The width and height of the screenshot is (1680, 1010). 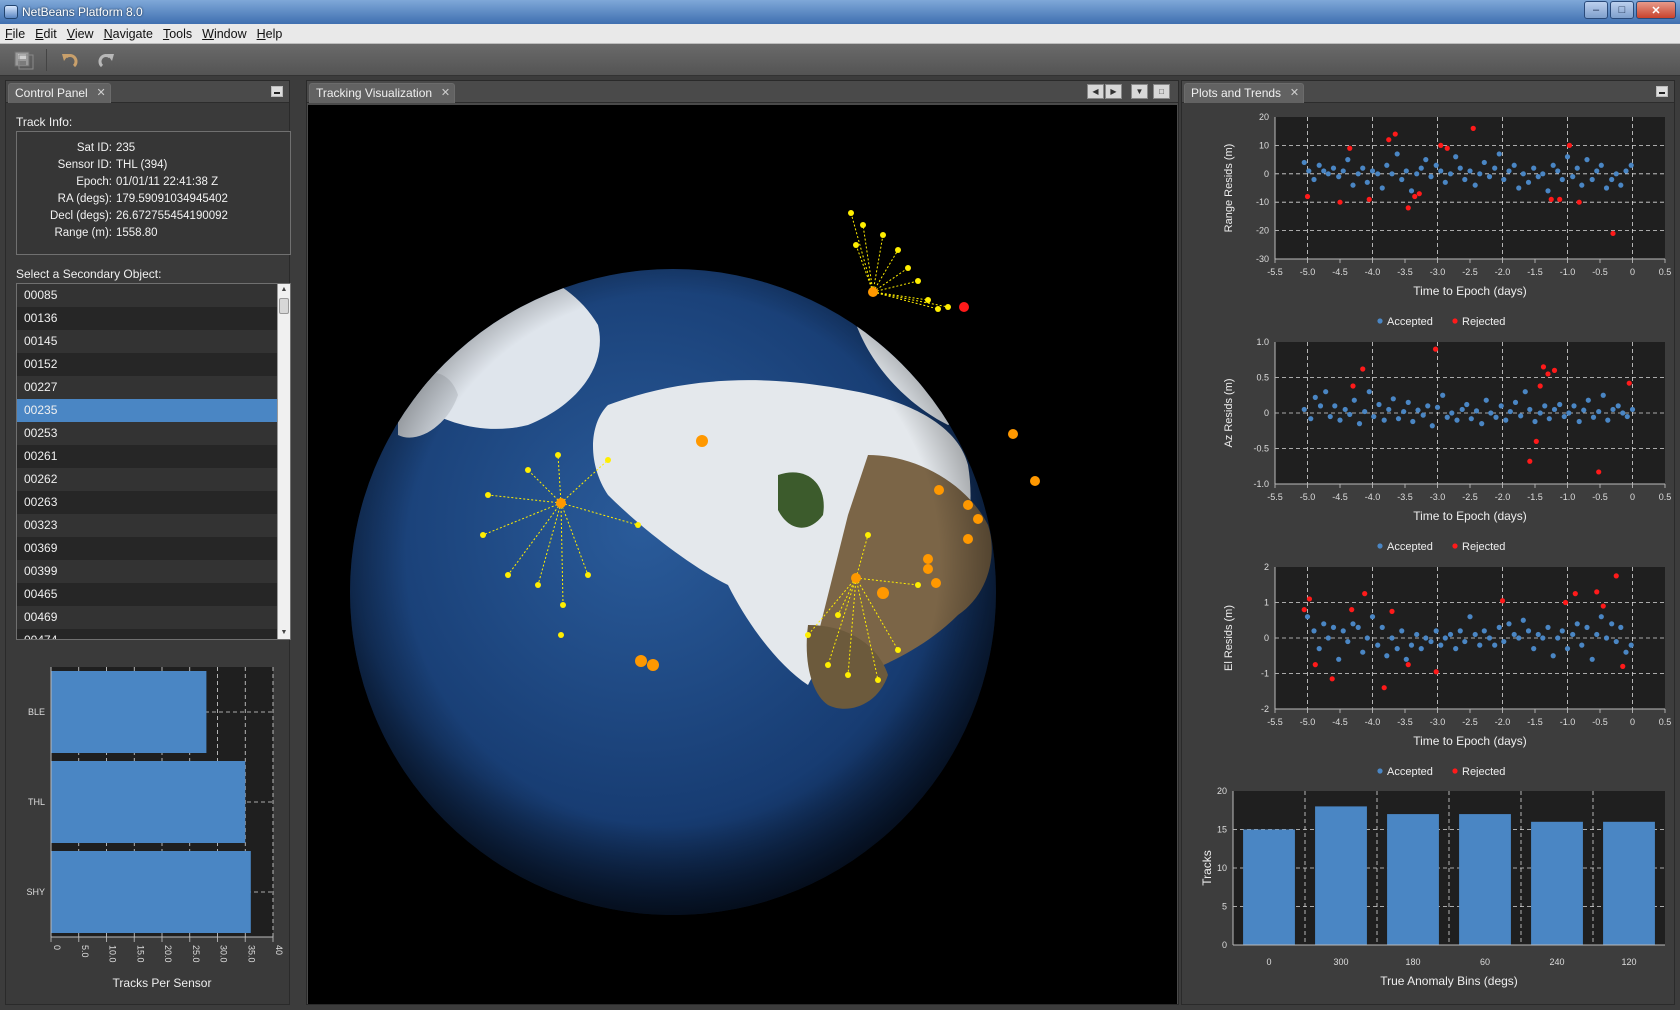 I want to click on list-item: 00469, so click(x=147, y=617).